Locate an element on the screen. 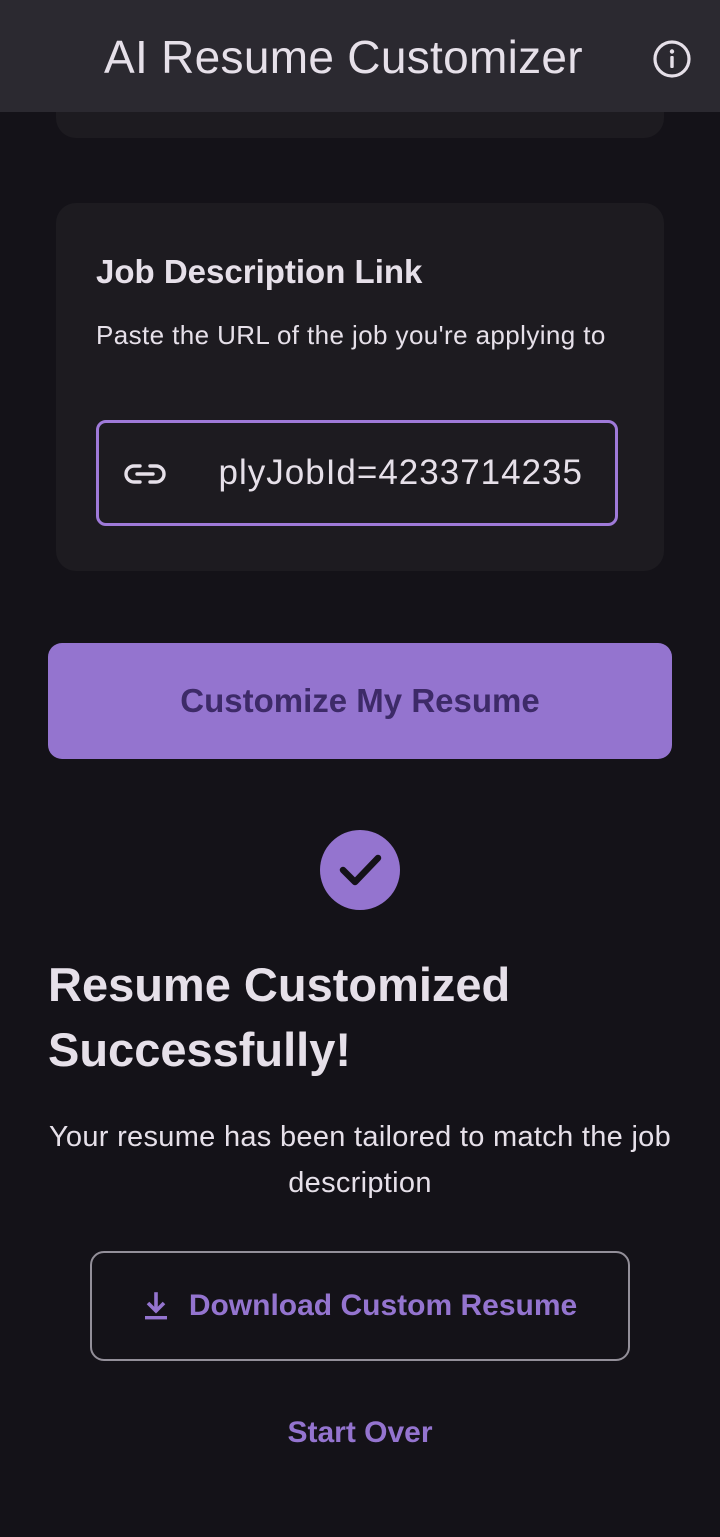  job-card-title: Job Description Link is located at coordinates (259, 271).